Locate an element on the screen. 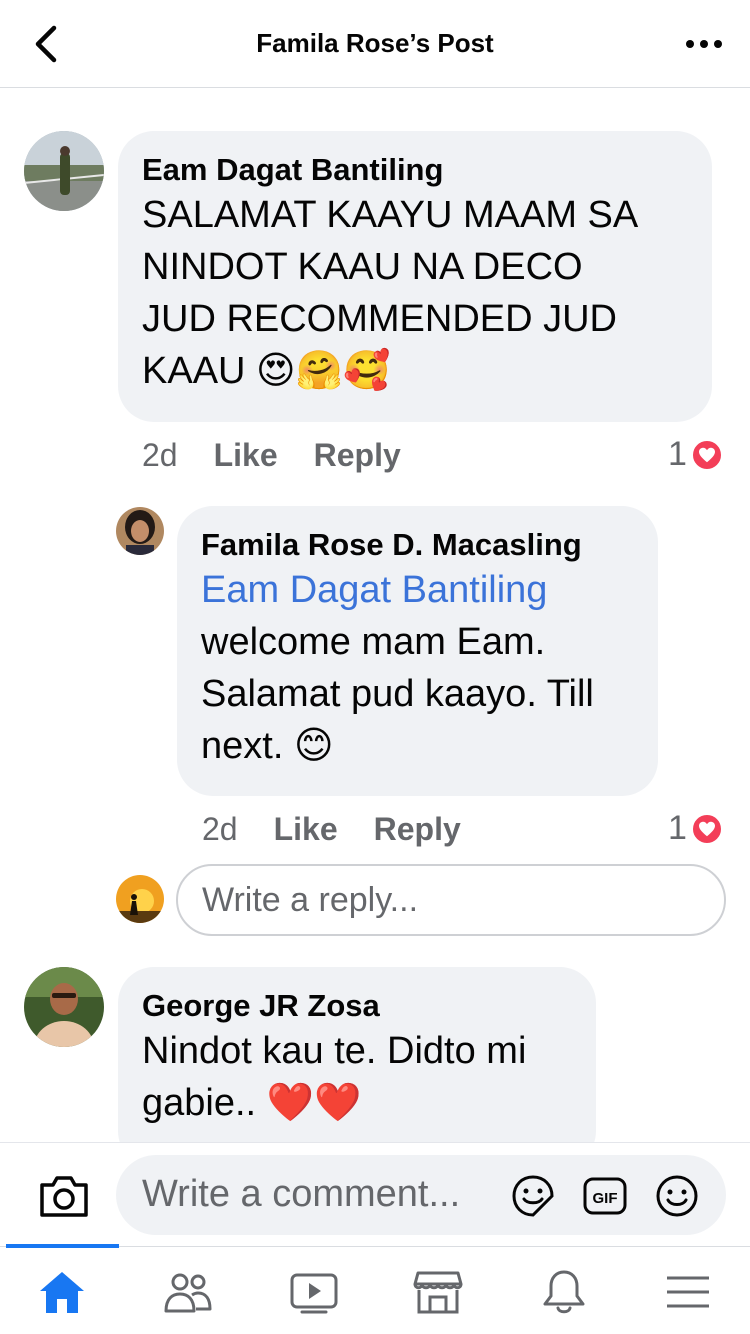  comment-time: 2d is located at coordinates (160, 454).